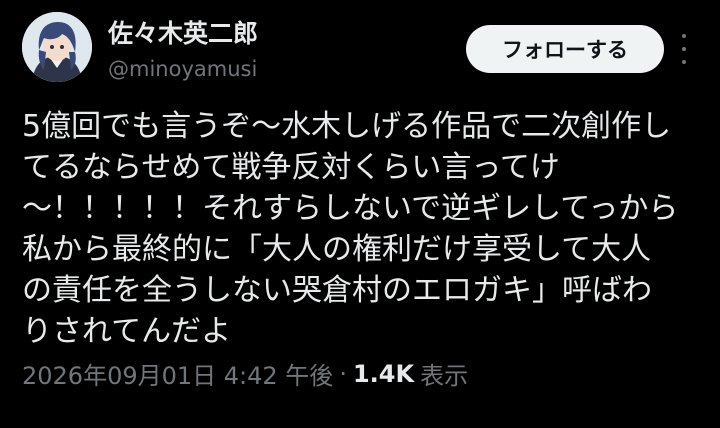 The width and height of the screenshot is (720, 428). Describe the element at coordinates (127, 331) in the screenshot. I see `tweet-text-line: りされてんだよ` at that location.